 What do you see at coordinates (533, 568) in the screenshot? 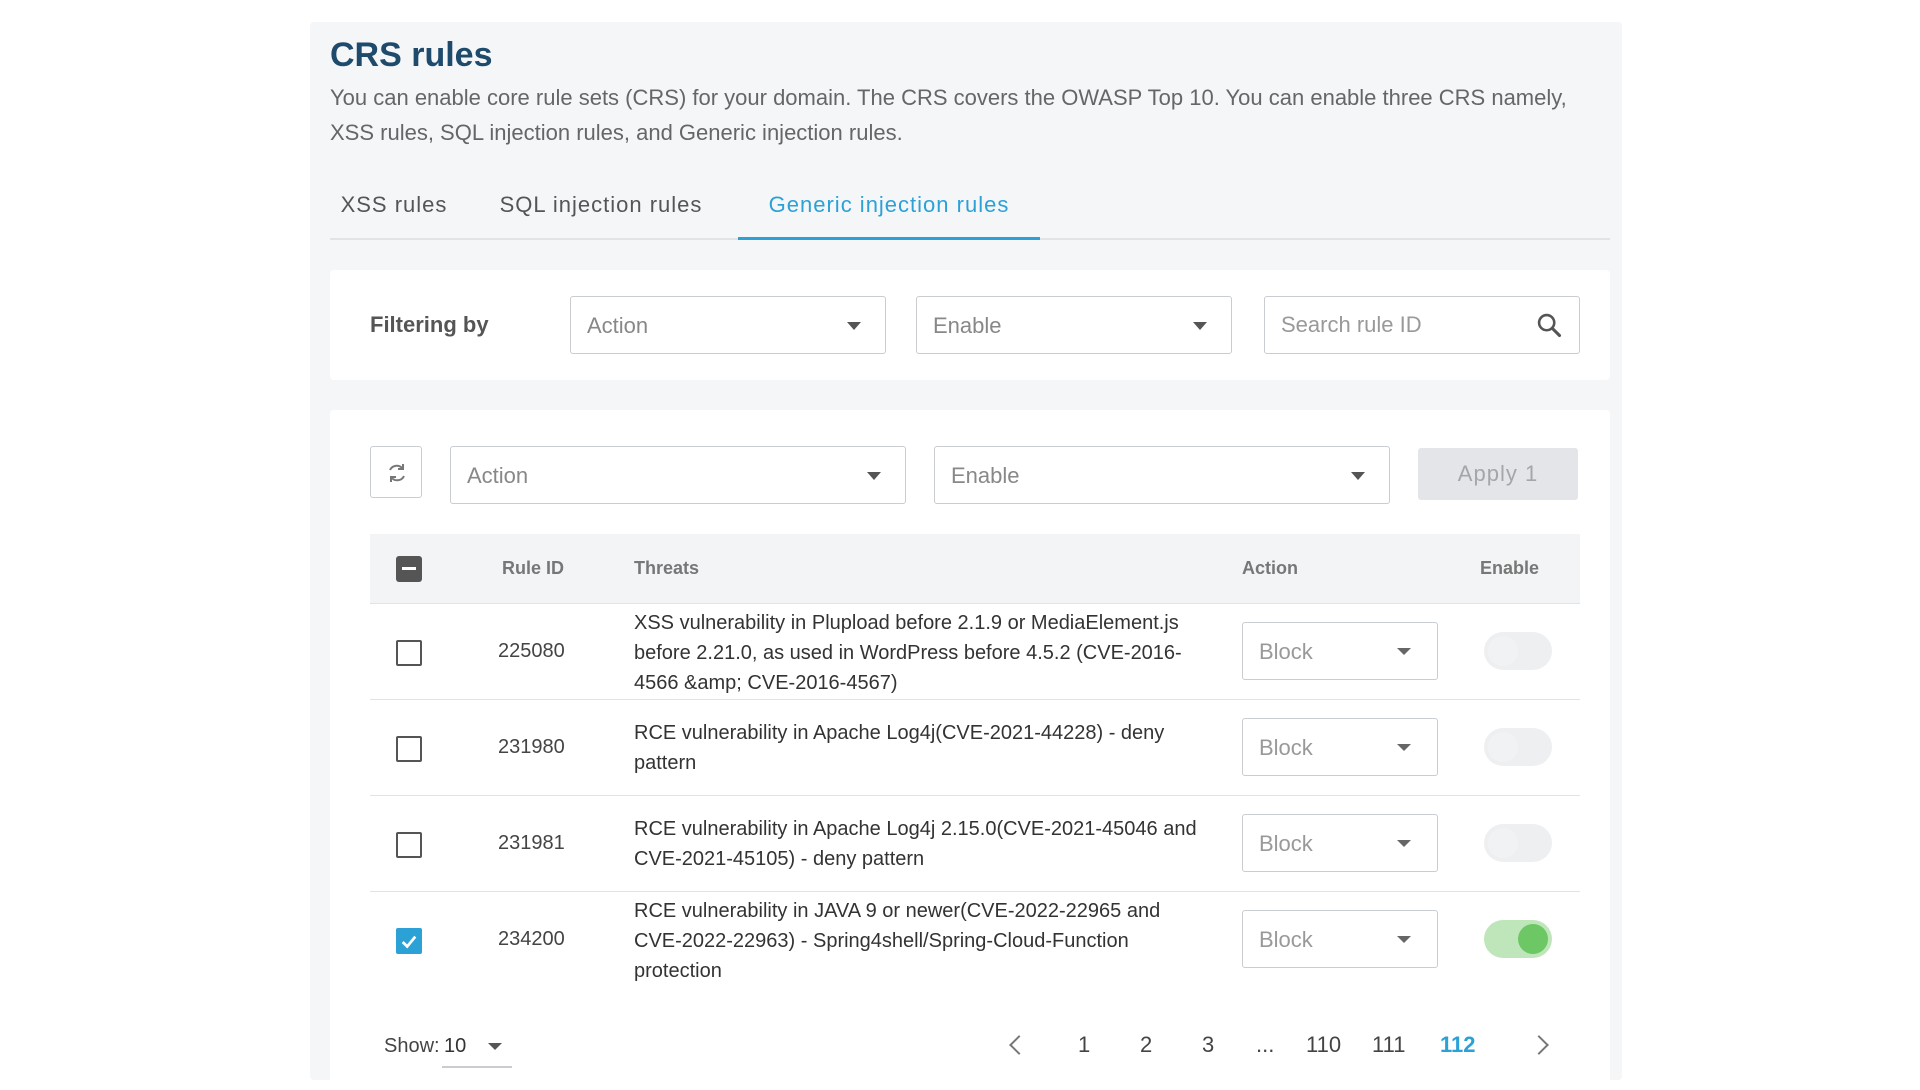
I see `column-header-rule-id: Rule ID` at bounding box center [533, 568].